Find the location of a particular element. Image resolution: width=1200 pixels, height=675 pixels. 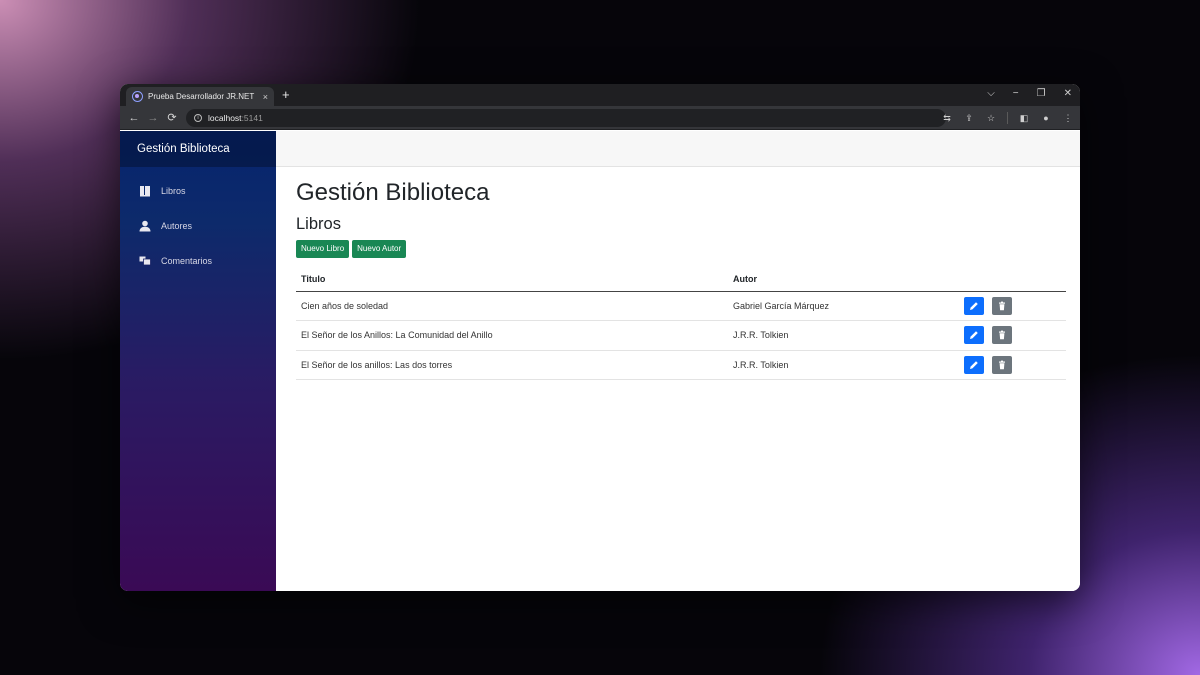

column-header-titulo: Titulo is located at coordinates (512, 279).